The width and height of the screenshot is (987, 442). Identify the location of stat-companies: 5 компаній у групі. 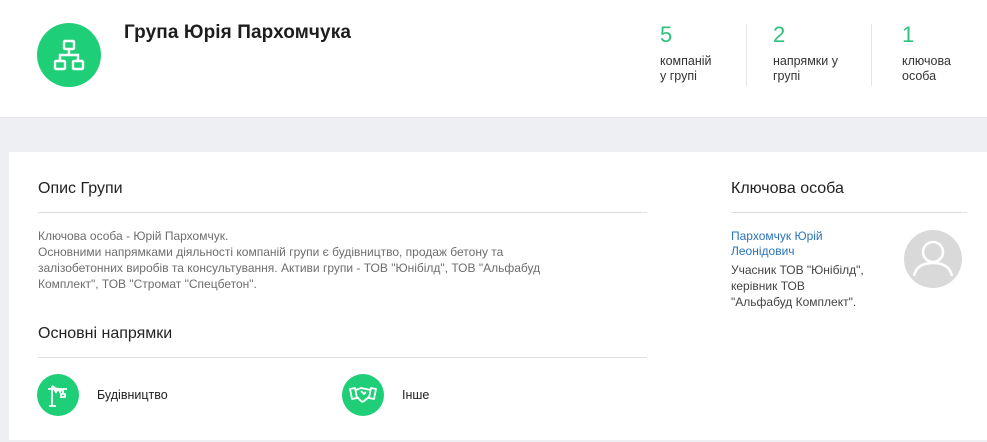
(686, 53).